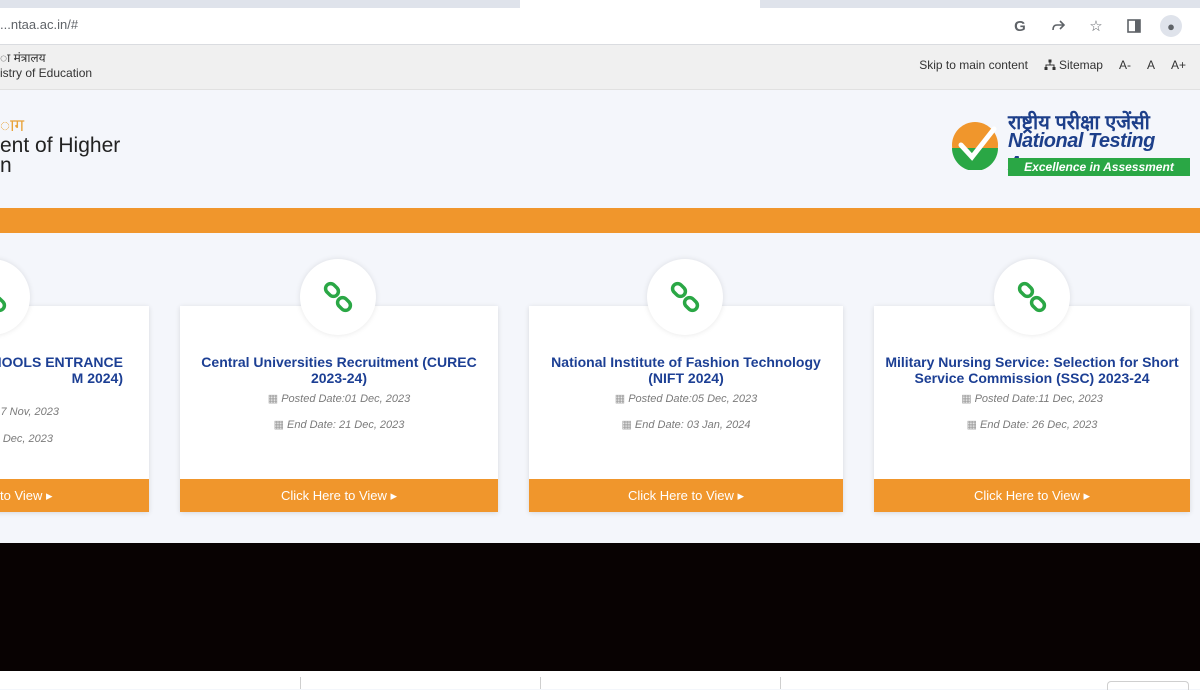  Describe the element at coordinates (339, 399) in the screenshot. I see `posted-date: ▦ Posted Date:01 Dec, 2023` at that location.